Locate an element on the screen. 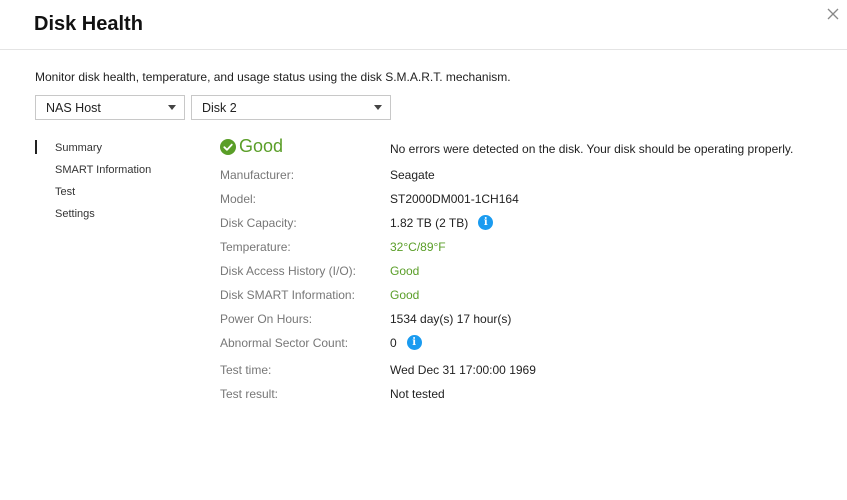  section-nav: Summary SMART Information Test Settings is located at coordinates (93, 184).